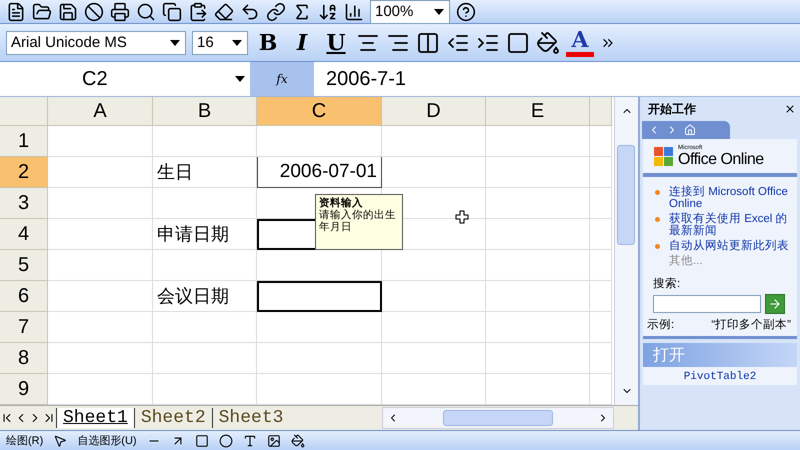 The image size is (800, 450). What do you see at coordinates (24, 111) in the screenshot?
I see `select-all-corner` at bounding box center [24, 111].